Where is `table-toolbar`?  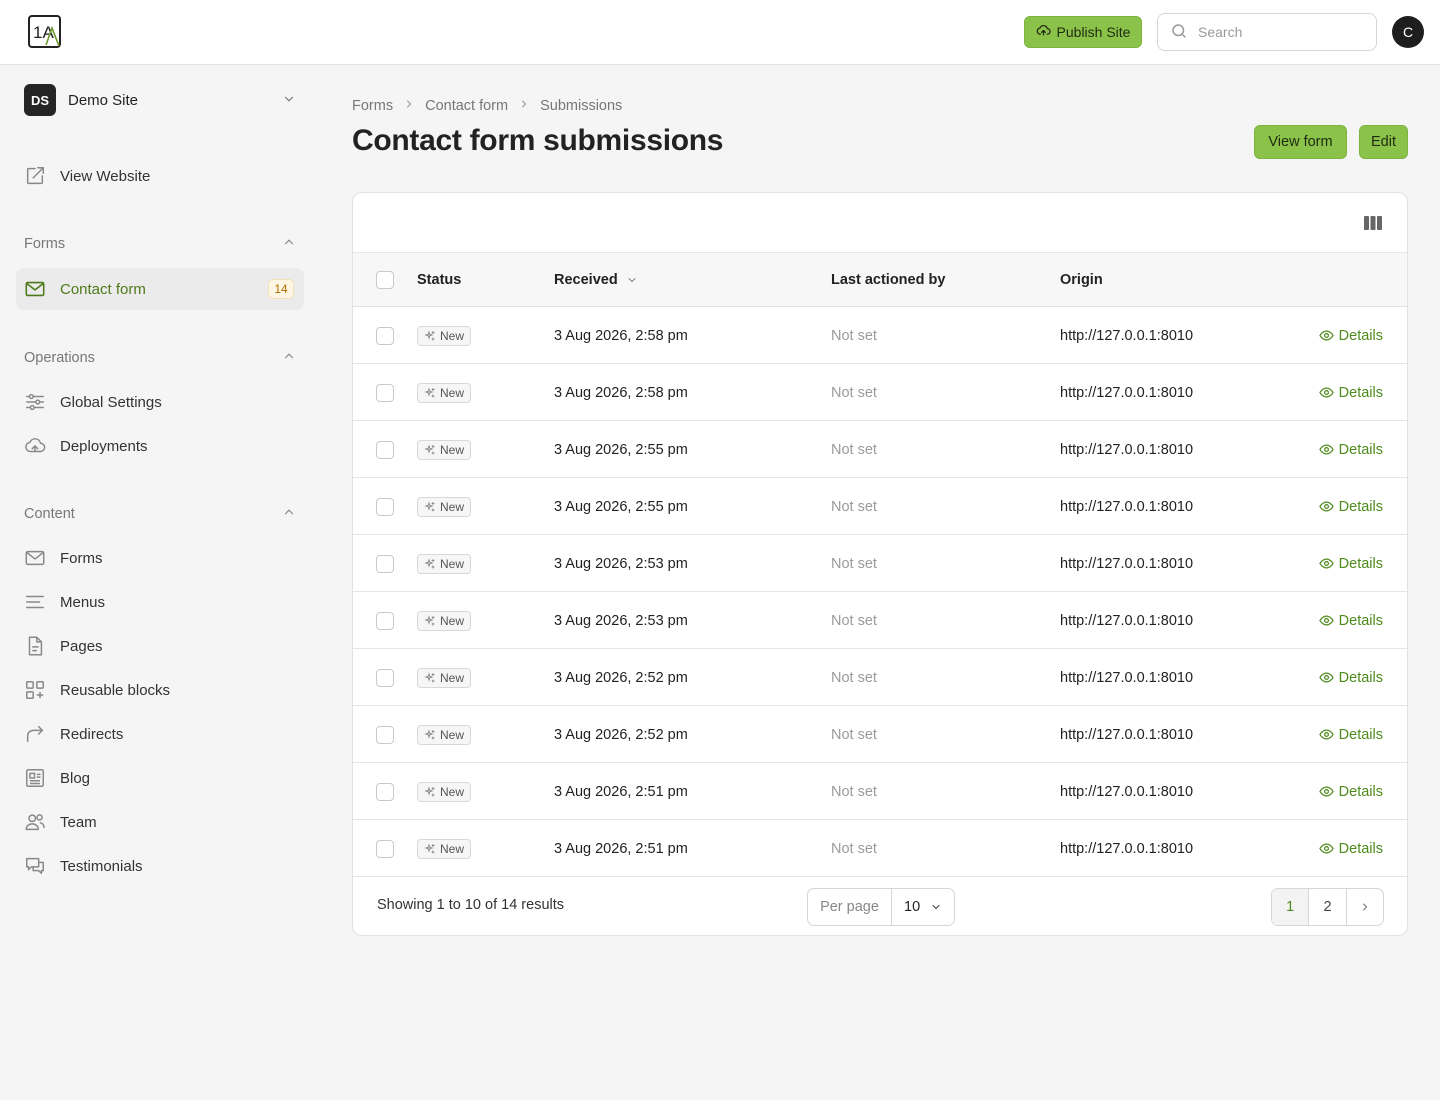
table-toolbar is located at coordinates (880, 223).